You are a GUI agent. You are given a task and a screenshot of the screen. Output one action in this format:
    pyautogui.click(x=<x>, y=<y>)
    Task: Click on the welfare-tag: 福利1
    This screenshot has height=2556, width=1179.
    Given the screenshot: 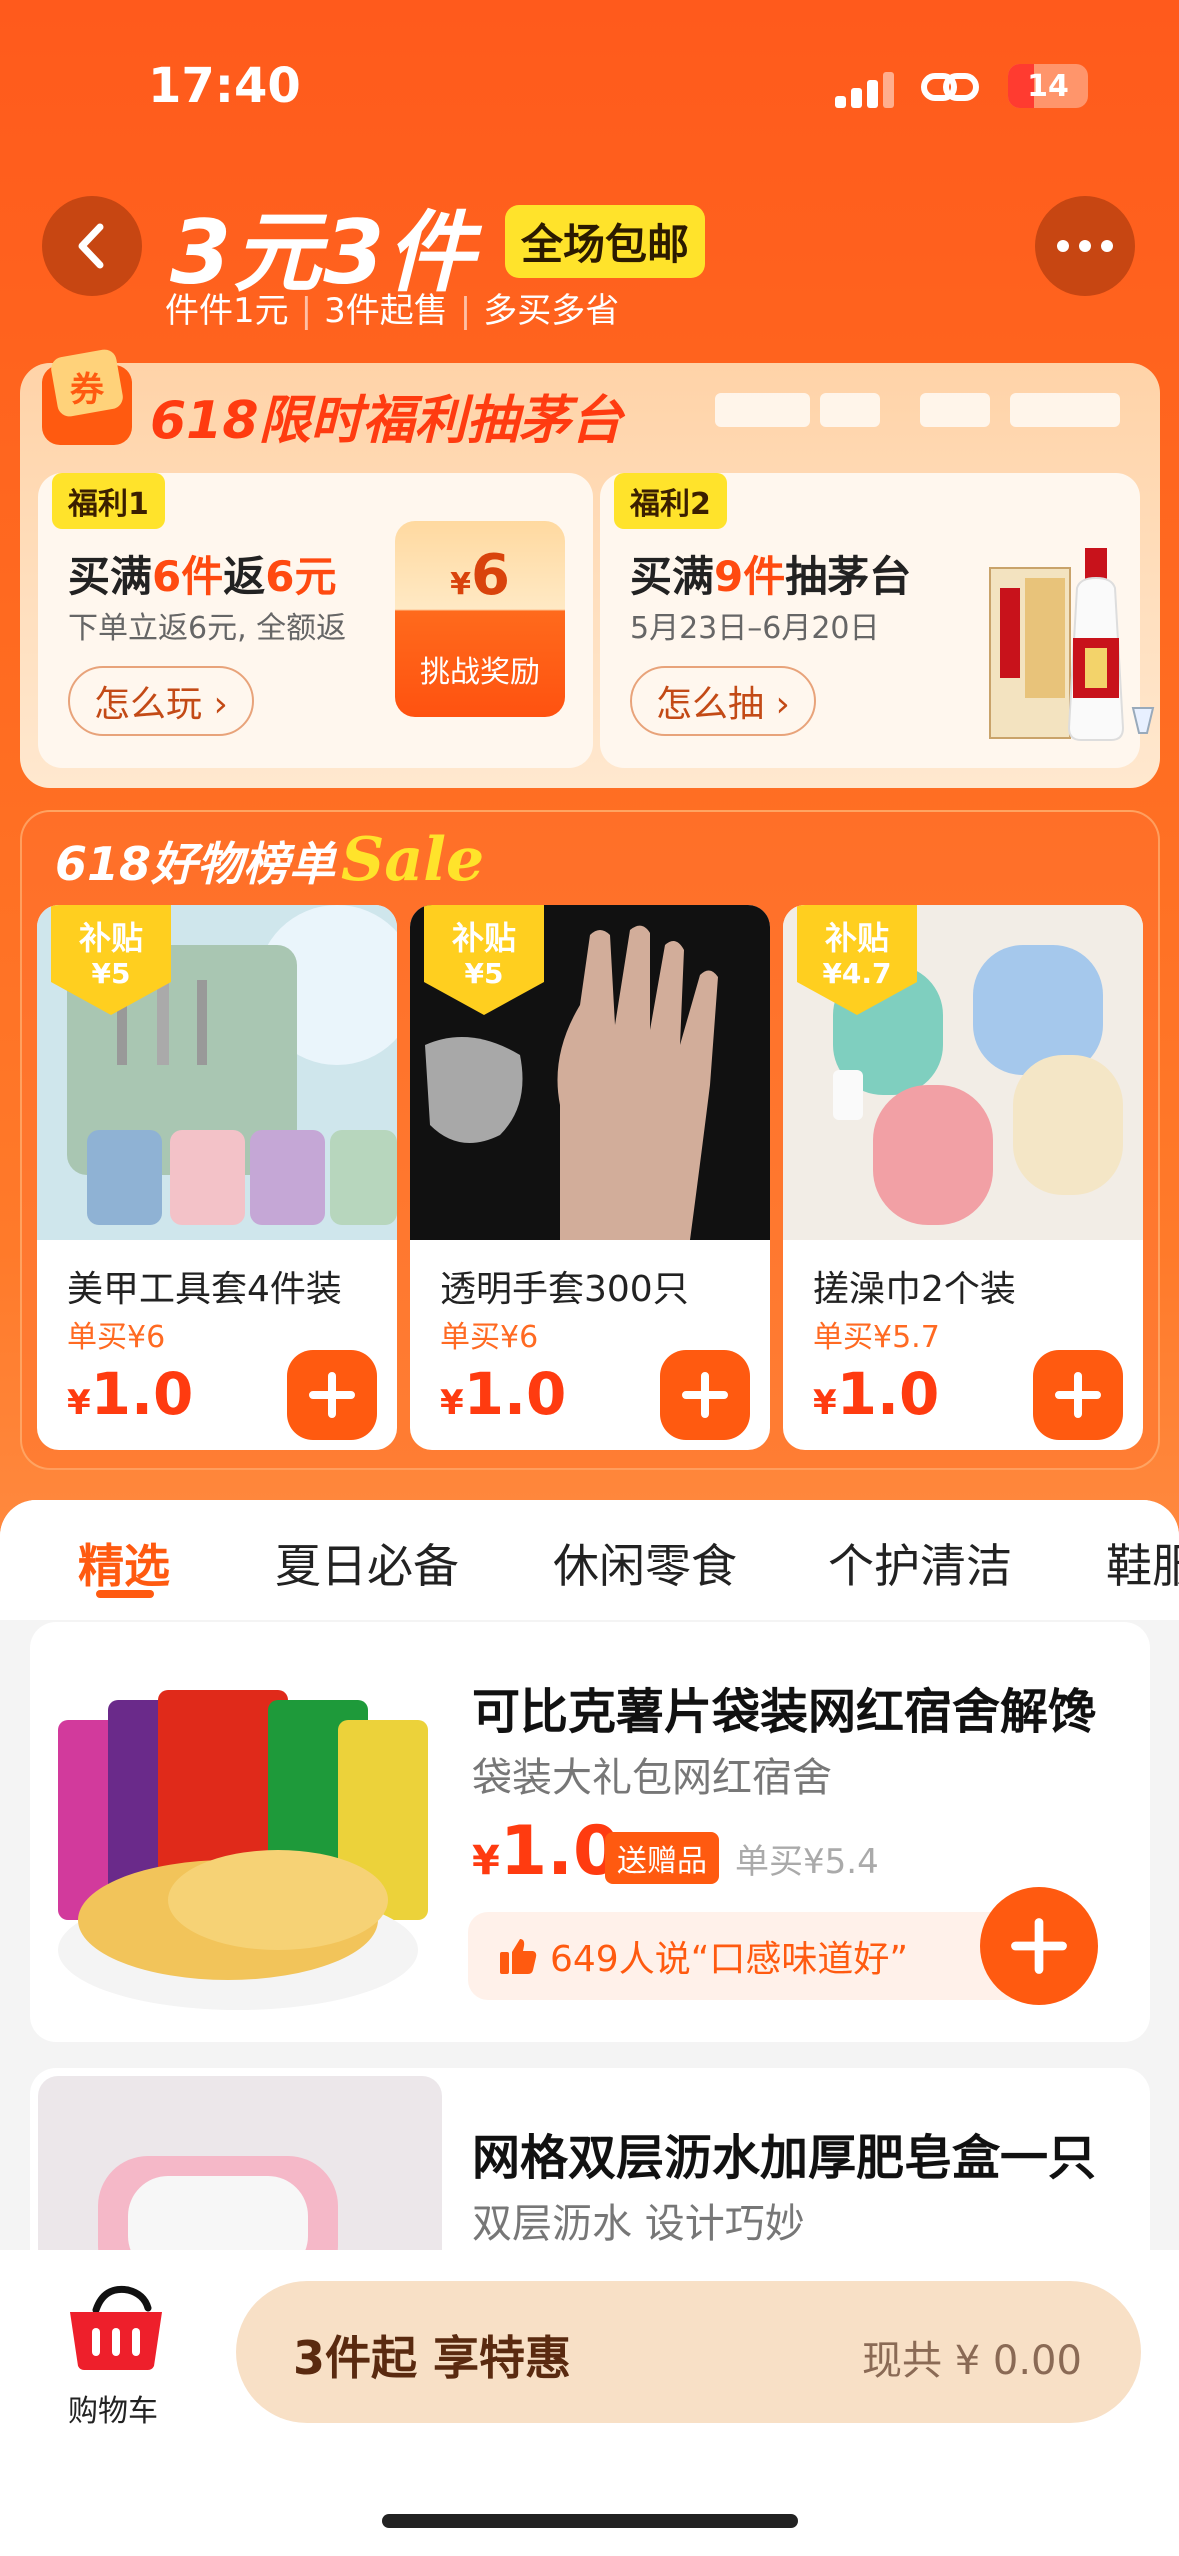 What is the action you would take?
    pyautogui.click(x=108, y=501)
    